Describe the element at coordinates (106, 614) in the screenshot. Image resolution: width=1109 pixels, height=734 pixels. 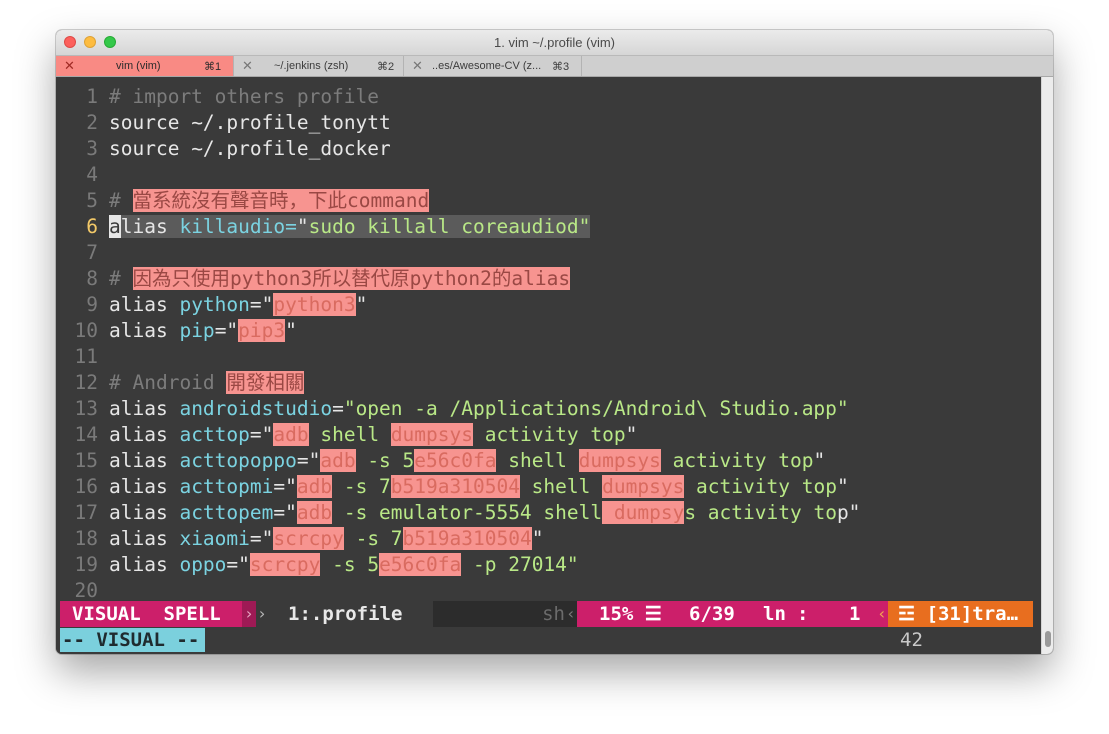
I see `mode-label: VISUAL` at that location.